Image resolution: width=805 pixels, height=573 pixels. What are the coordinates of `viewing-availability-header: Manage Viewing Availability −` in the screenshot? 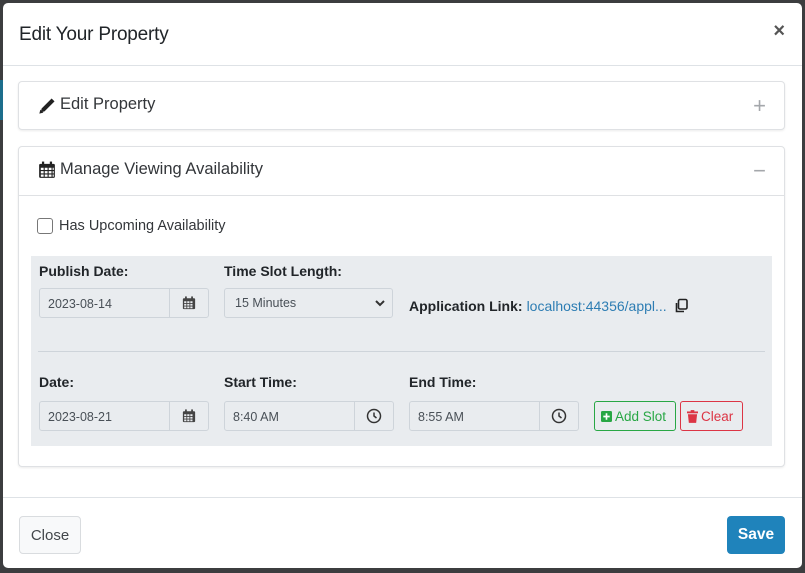 It's located at (401, 171).